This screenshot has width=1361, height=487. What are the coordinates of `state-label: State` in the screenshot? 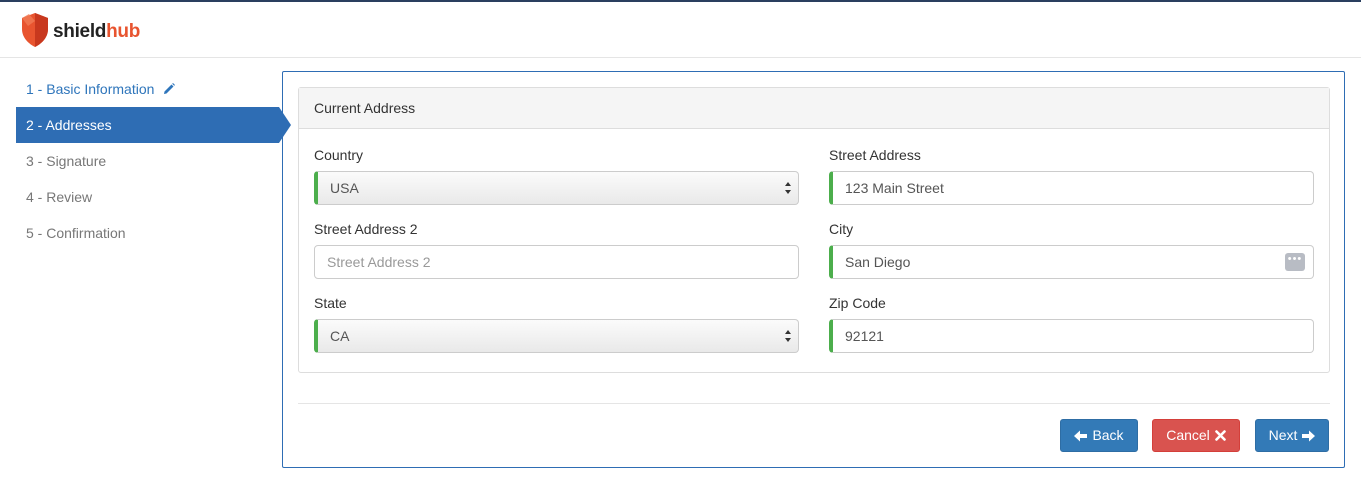 It's located at (330, 303).